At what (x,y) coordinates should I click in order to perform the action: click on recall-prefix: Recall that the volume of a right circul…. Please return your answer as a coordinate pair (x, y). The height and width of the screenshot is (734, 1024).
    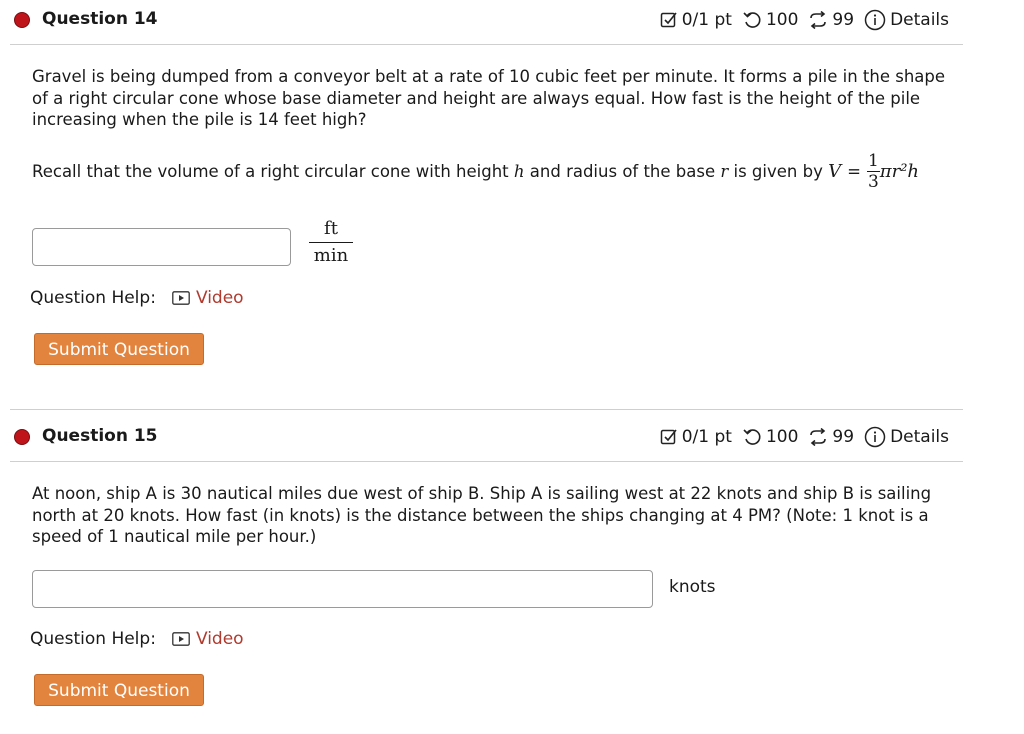
    Looking at the image, I should click on (273, 171).